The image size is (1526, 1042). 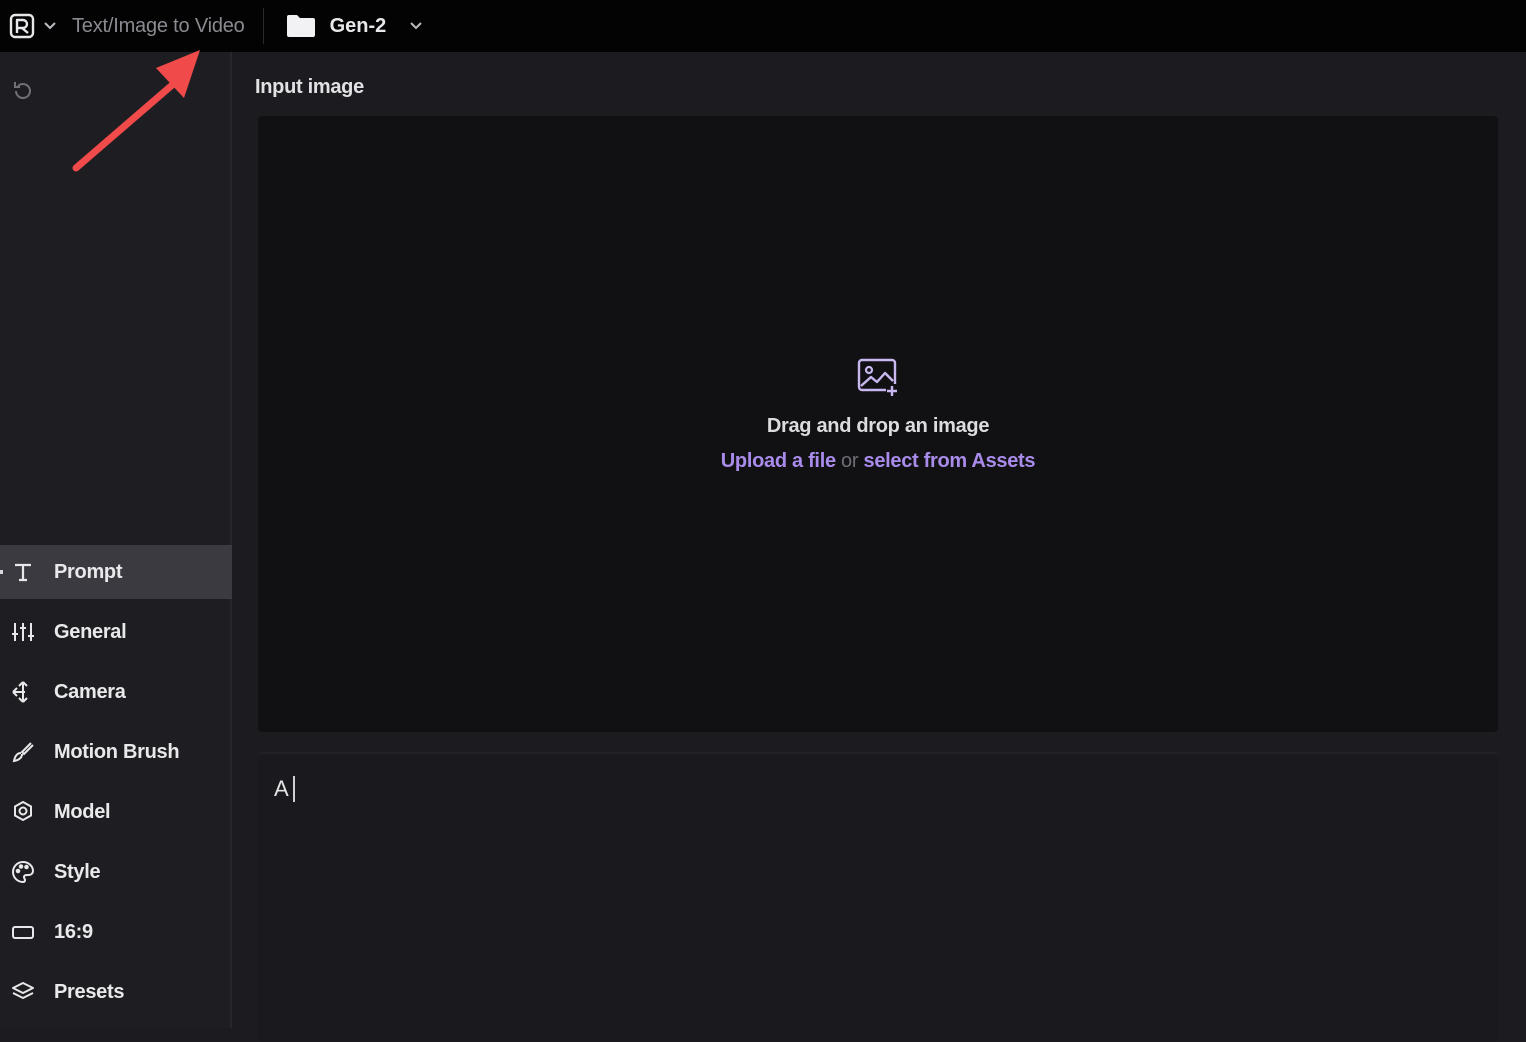 I want to click on app-menu, so click(x=29, y=26).